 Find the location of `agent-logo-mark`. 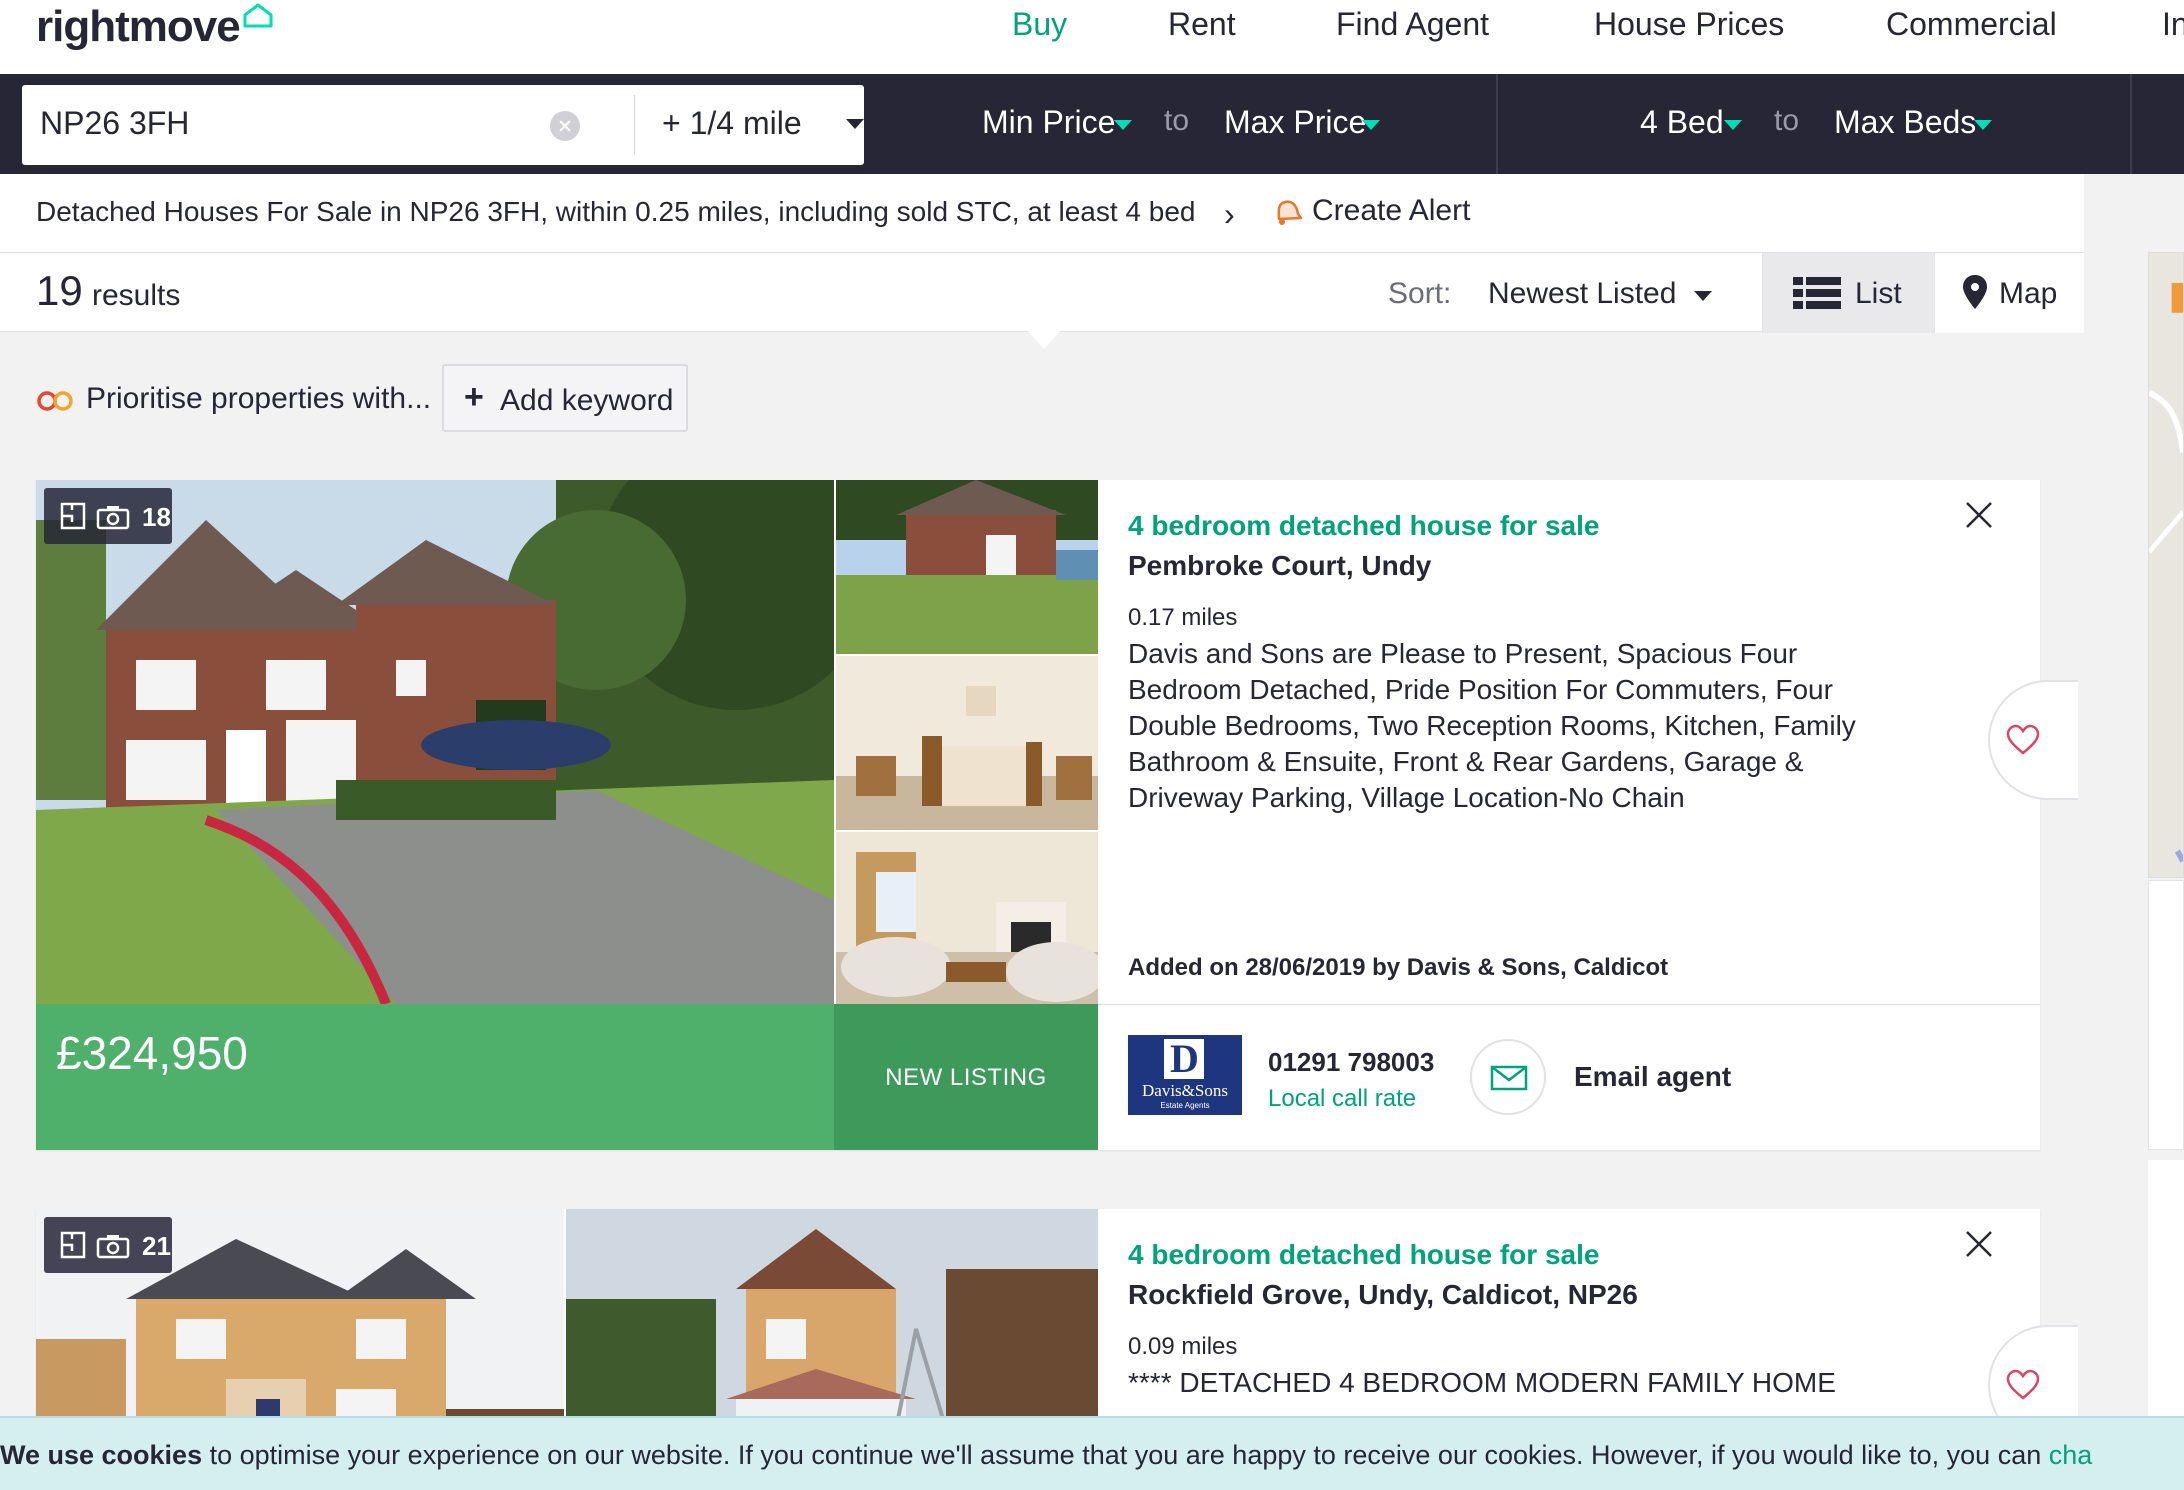

agent-logo-mark is located at coordinates (1184, 1059).